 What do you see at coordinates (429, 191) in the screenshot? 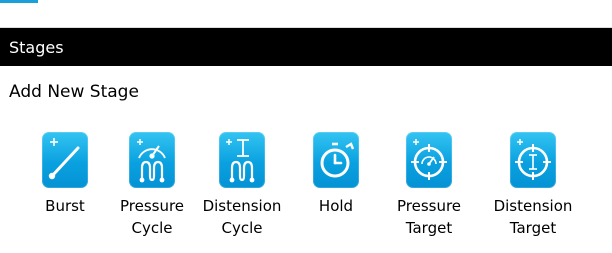
I see `pressure-target-stage-button: Pressure Target` at bounding box center [429, 191].